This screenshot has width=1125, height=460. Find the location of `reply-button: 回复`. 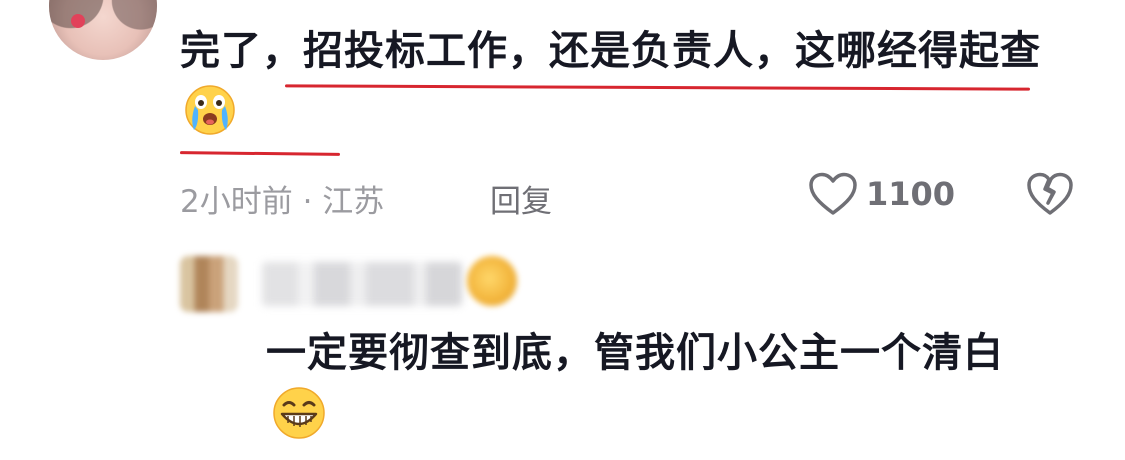

reply-button: 回复 is located at coordinates (521, 198).